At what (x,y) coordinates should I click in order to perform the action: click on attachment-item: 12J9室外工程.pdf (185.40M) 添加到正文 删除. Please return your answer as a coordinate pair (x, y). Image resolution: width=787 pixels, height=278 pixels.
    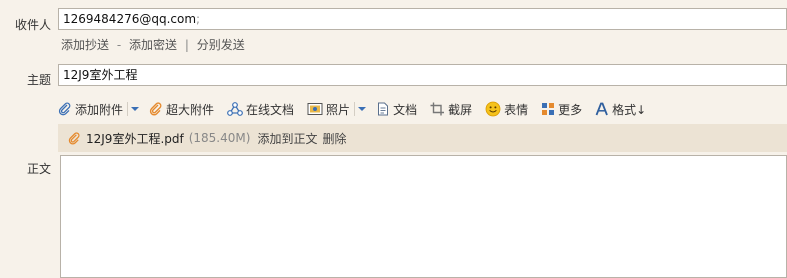
    Looking at the image, I should click on (422, 138).